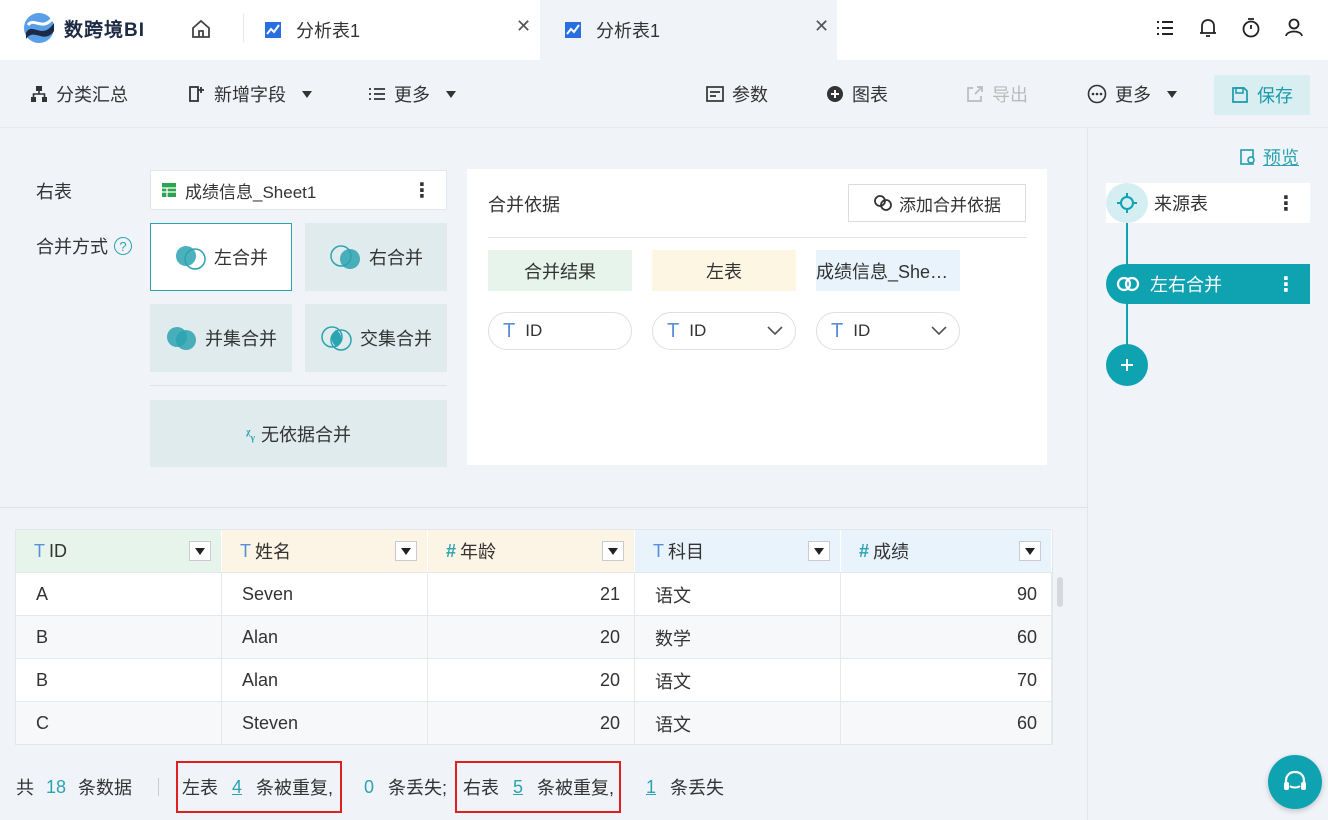 The width and height of the screenshot is (1328, 820). Describe the element at coordinates (937, 203) in the screenshot. I see `add-basis-button: 添加合并依据` at that location.